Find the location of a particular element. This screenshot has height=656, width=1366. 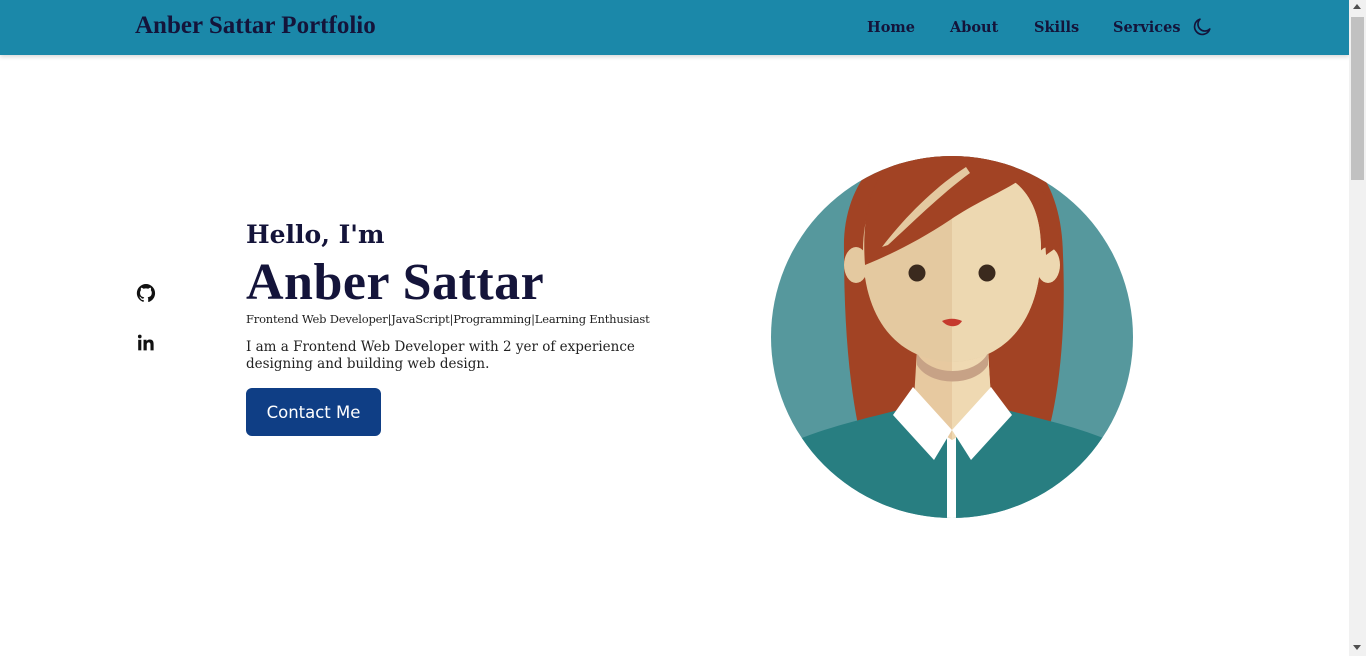

main-nav: Home About Skills Services is located at coordinates (674, 29).